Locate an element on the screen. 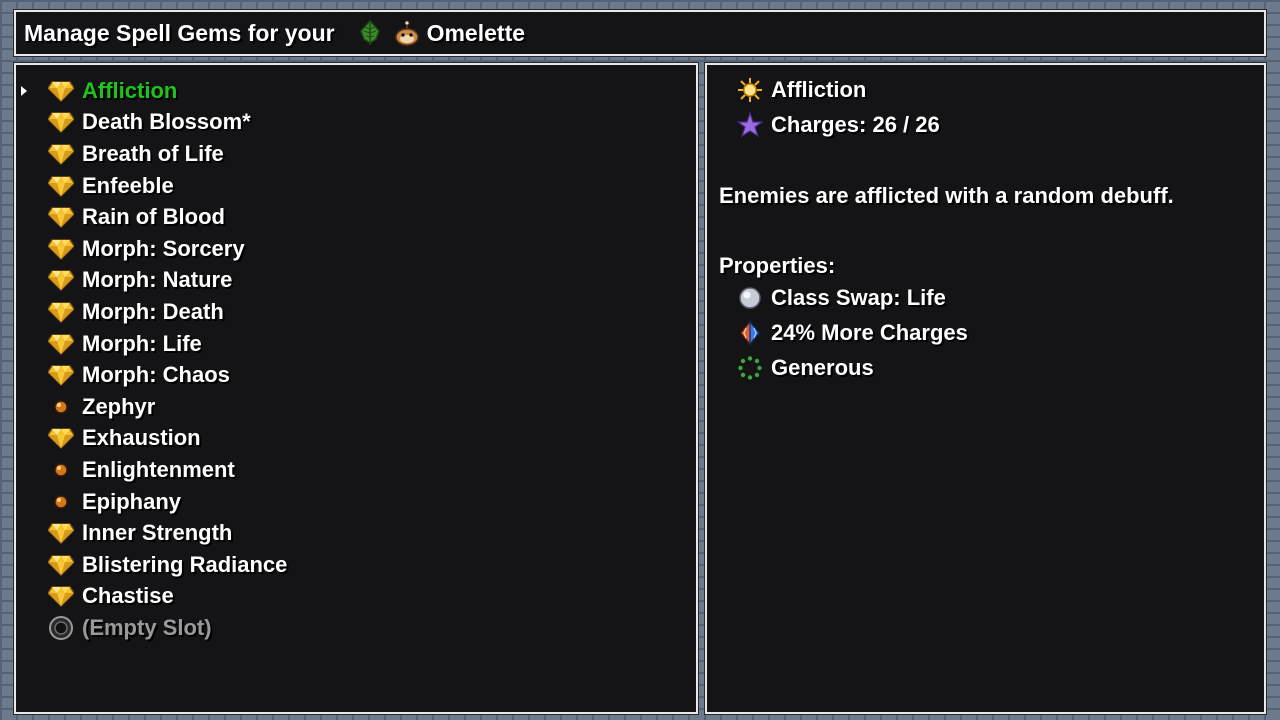 Image resolution: width=1280 pixels, height=720 pixels. selection-cursor-icon is located at coordinates (24, 90).